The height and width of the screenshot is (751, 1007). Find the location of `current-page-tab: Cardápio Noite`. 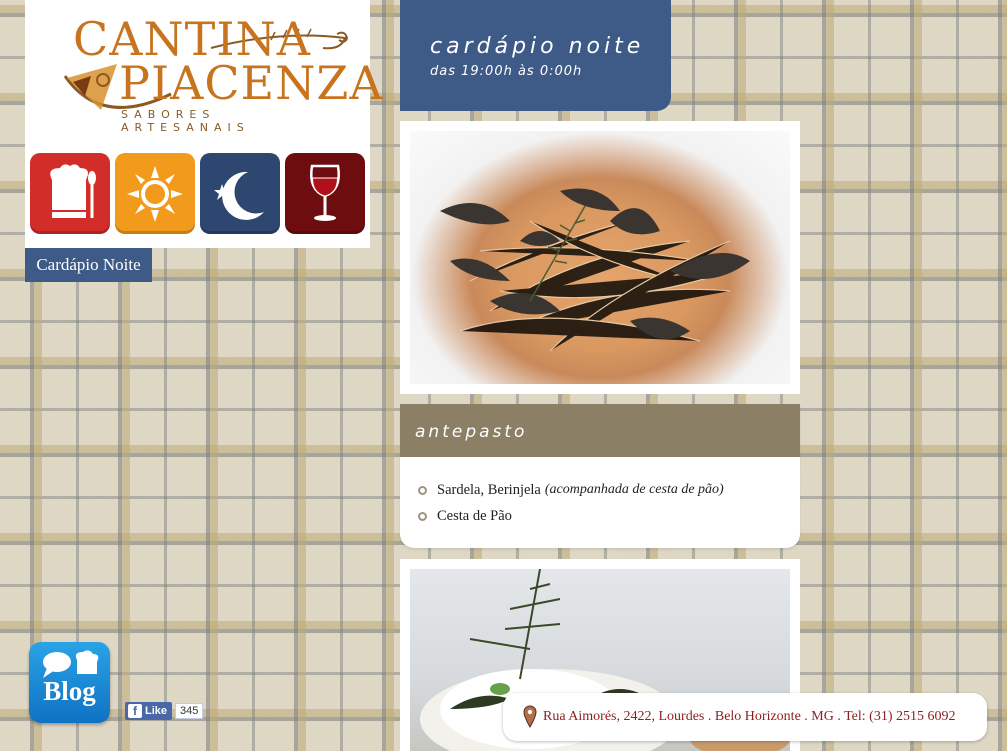

current-page-tab: Cardápio Noite is located at coordinates (88, 265).